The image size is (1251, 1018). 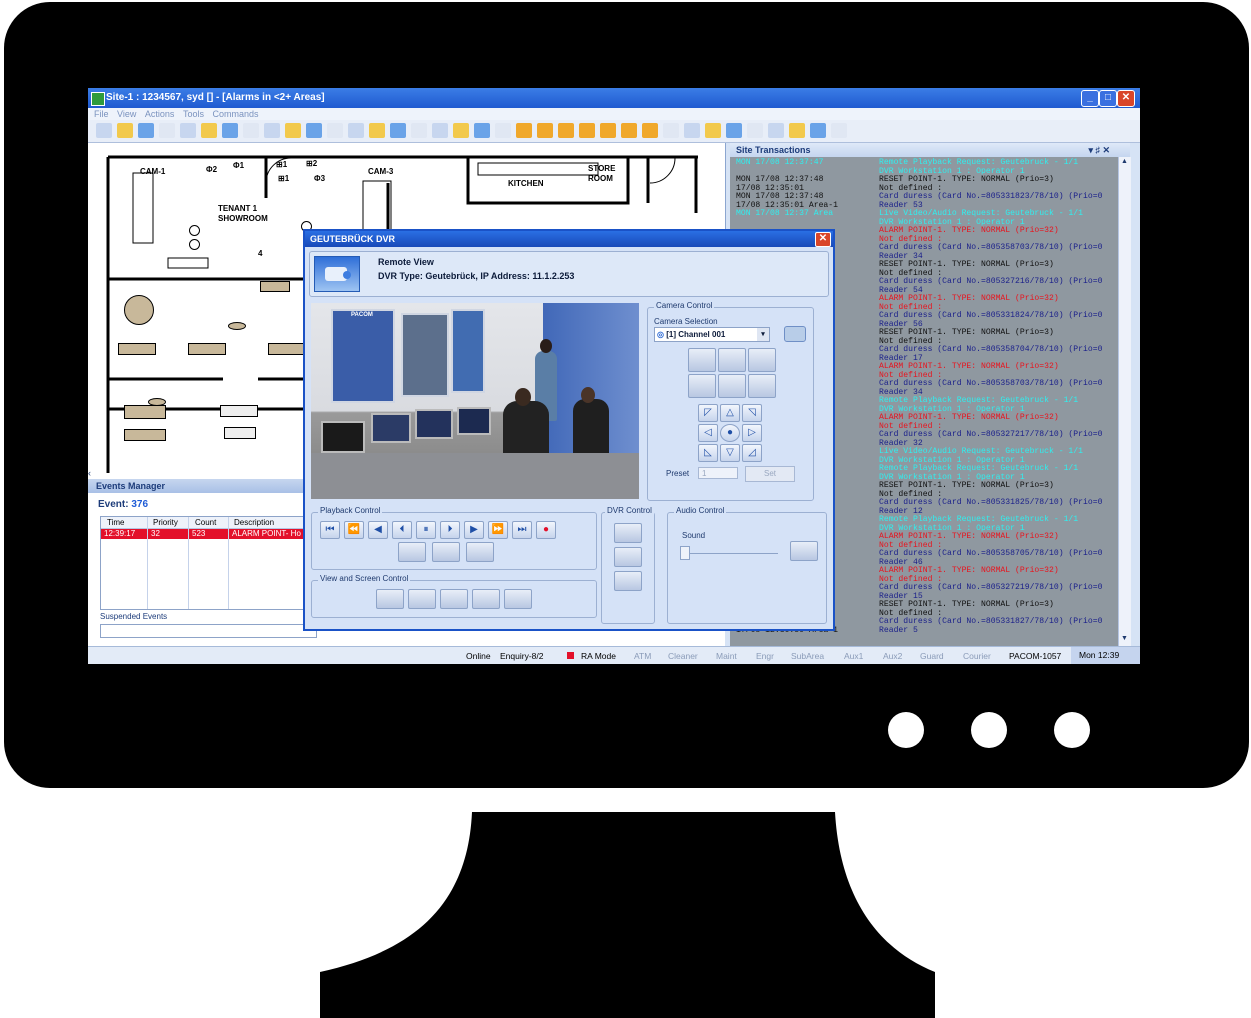 I want to click on menu-view: View, so click(x=126, y=114).